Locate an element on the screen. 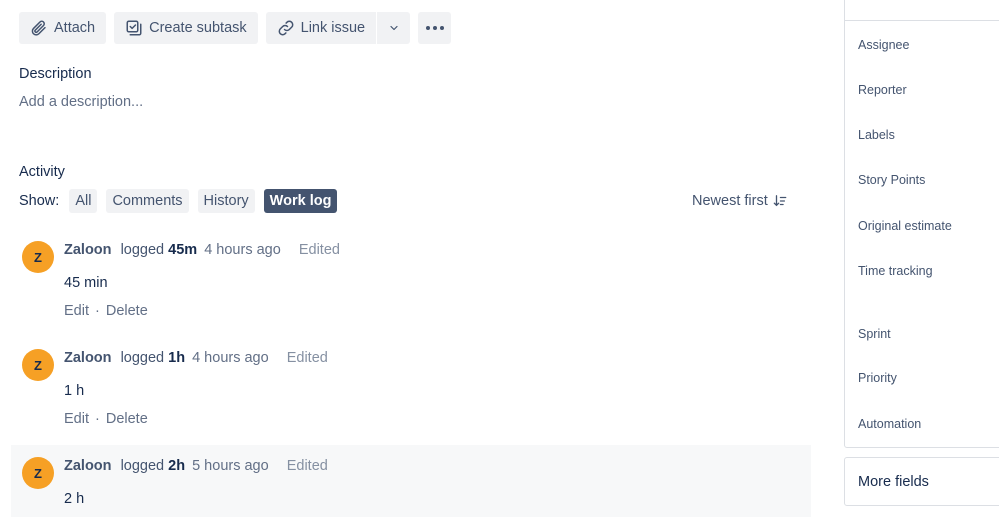 Image resolution: width=999 pixels, height=517 pixels. filter-all: All is located at coordinates (83, 201).